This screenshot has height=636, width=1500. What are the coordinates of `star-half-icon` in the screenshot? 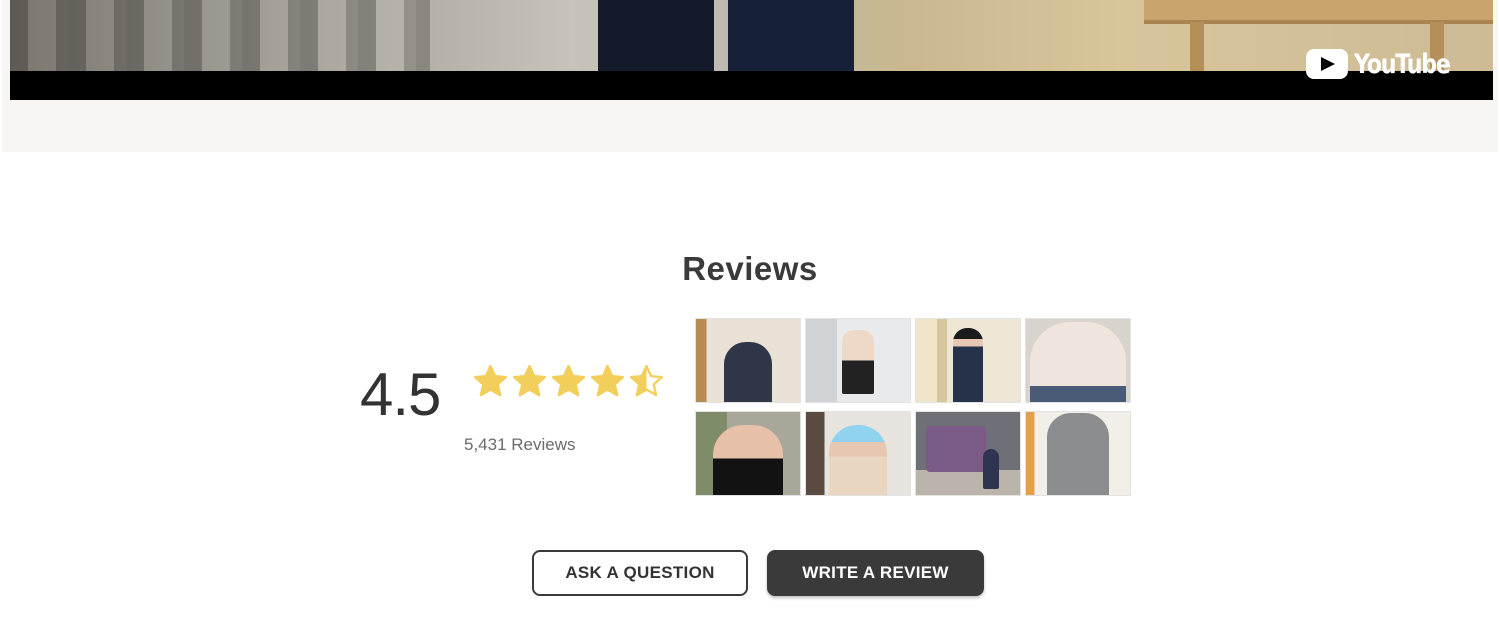 It's located at (646, 381).